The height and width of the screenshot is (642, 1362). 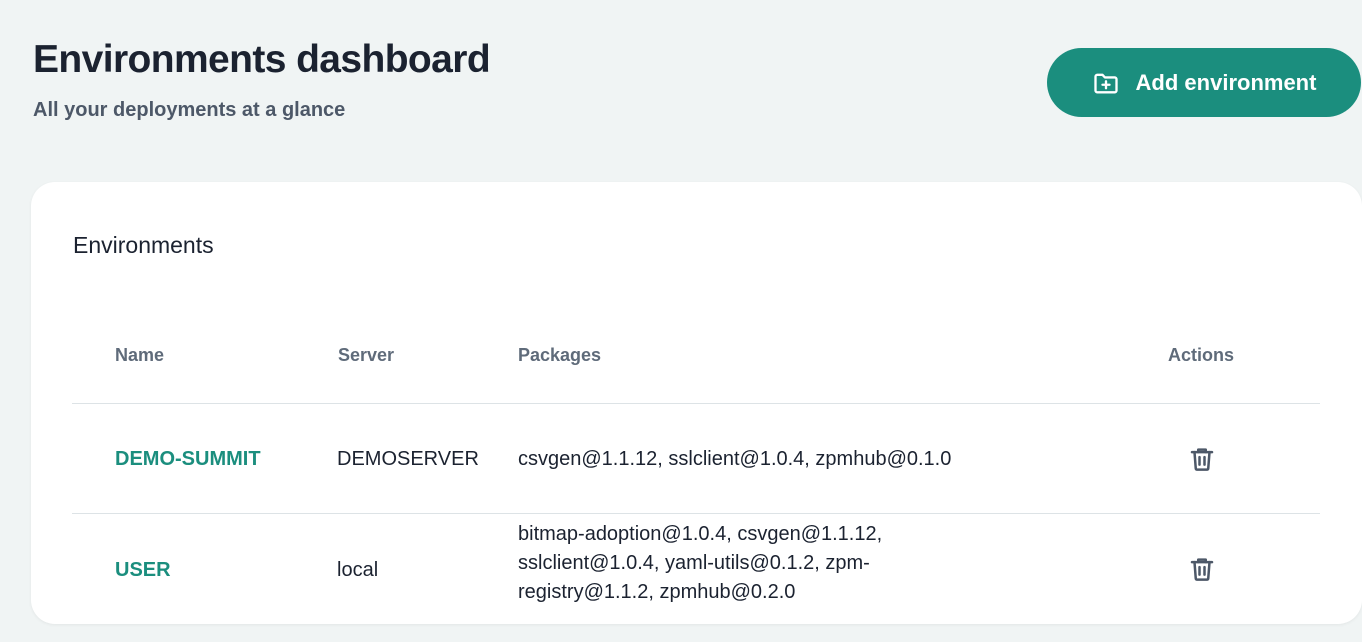 What do you see at coordinates (1201, 355) in the screenshot?
I see `column-header-actions: Actions` at bounding box center [1201, 355].